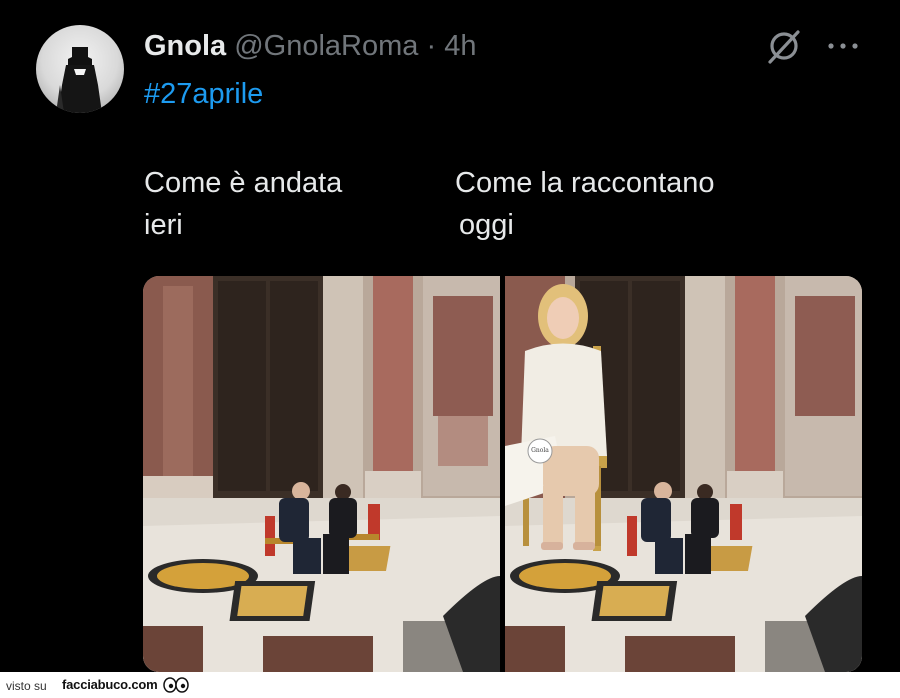  What do you see at coordinates (326, 46) in the screenshot?
I see `author-handle: @GnolaRoma` at bounding box center [326, 46].